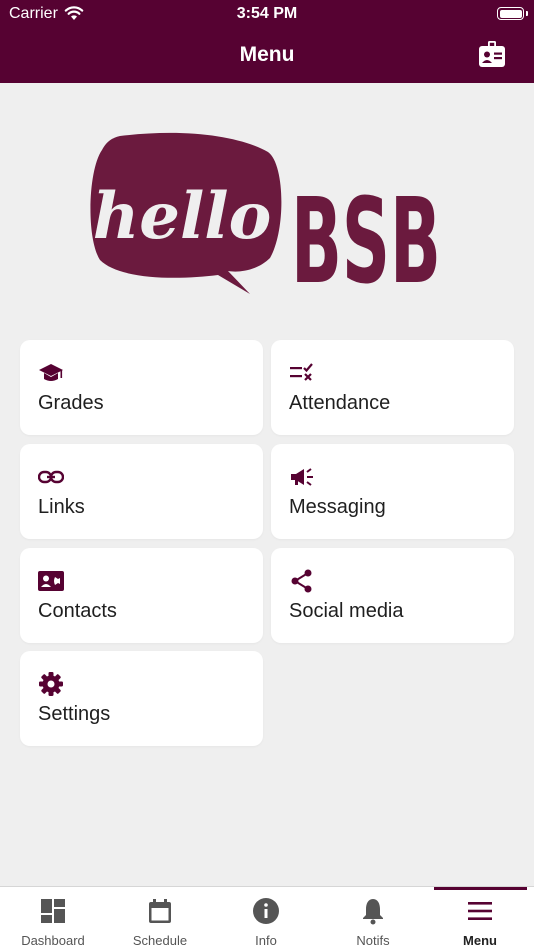 Image resolution: width=534 pixels, height=951 pixels. What do you see at coordinates (480, 940) in the screenshot?
I see `tab-label: Menu` at bounding box center [480, 940].